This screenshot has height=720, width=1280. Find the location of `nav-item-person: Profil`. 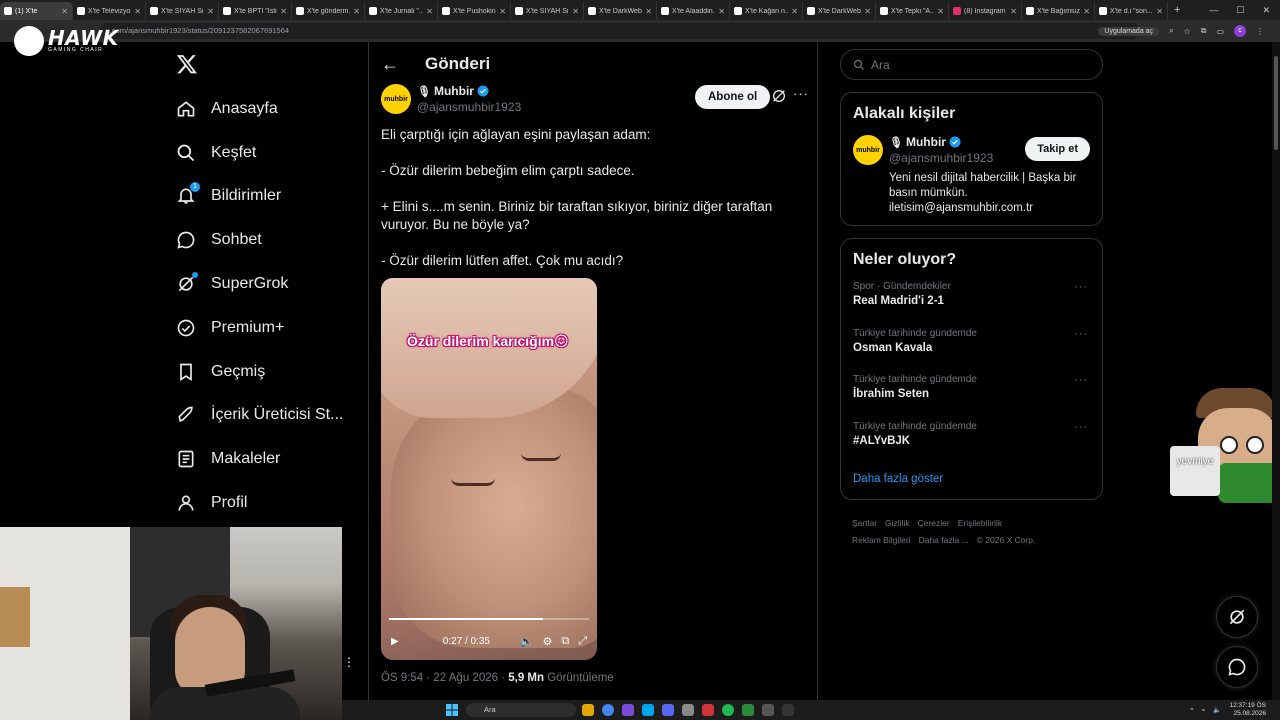

nav-item-person: Profil is located at coordinates (271, 503).